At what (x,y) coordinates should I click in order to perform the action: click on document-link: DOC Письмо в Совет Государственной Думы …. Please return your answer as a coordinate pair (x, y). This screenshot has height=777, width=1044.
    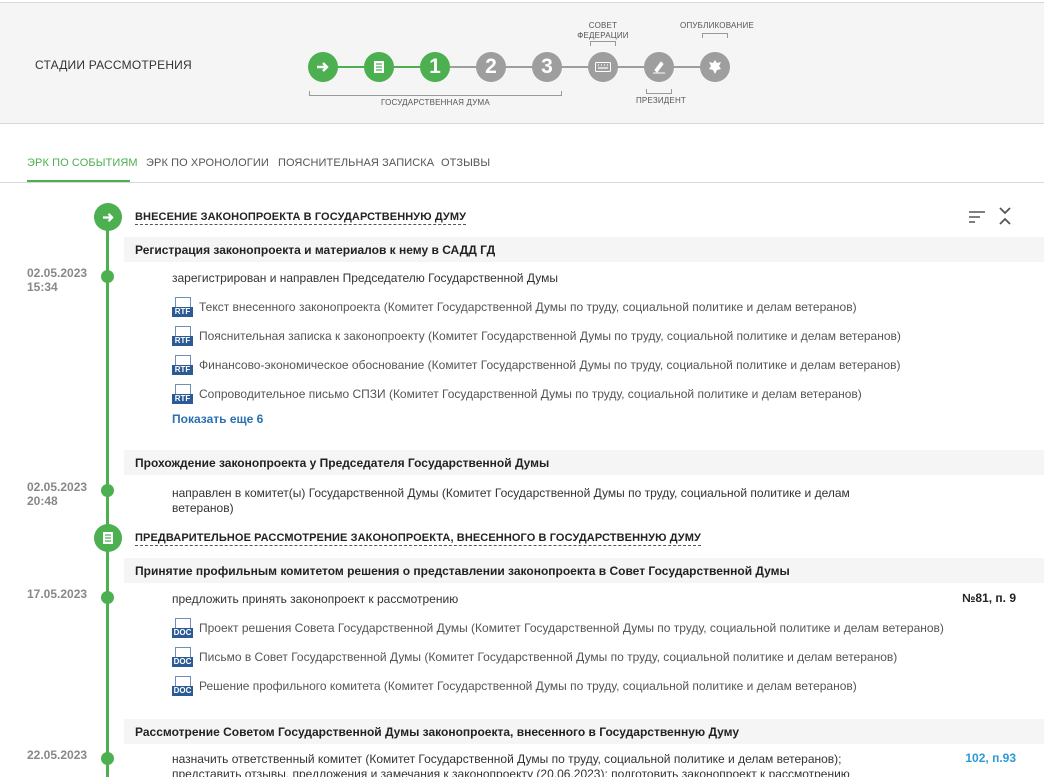
    Looking at the image, I should click on (534, 657).